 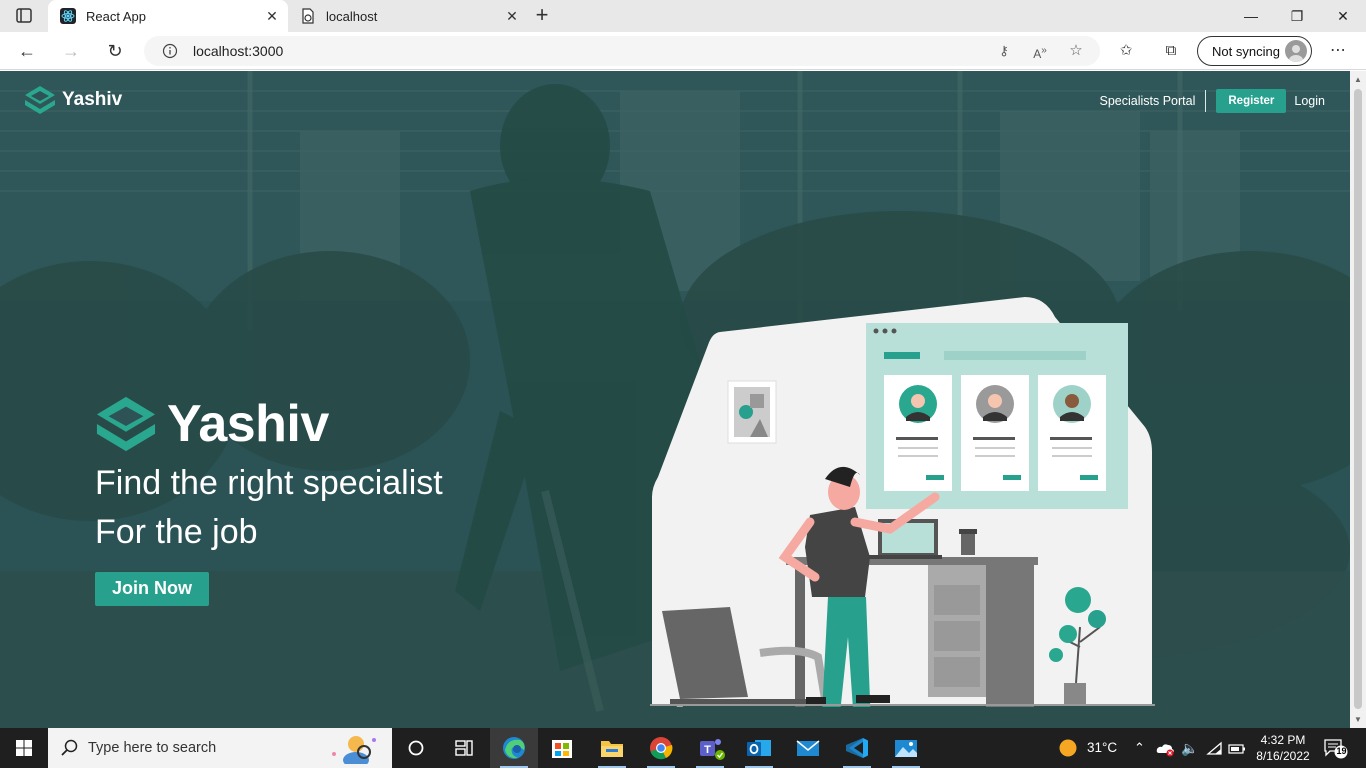 What do you see at coordinates (1335, 748) in the screenshot?
I see `notification-center-icon: 19` at bounding box center [1335, 748].